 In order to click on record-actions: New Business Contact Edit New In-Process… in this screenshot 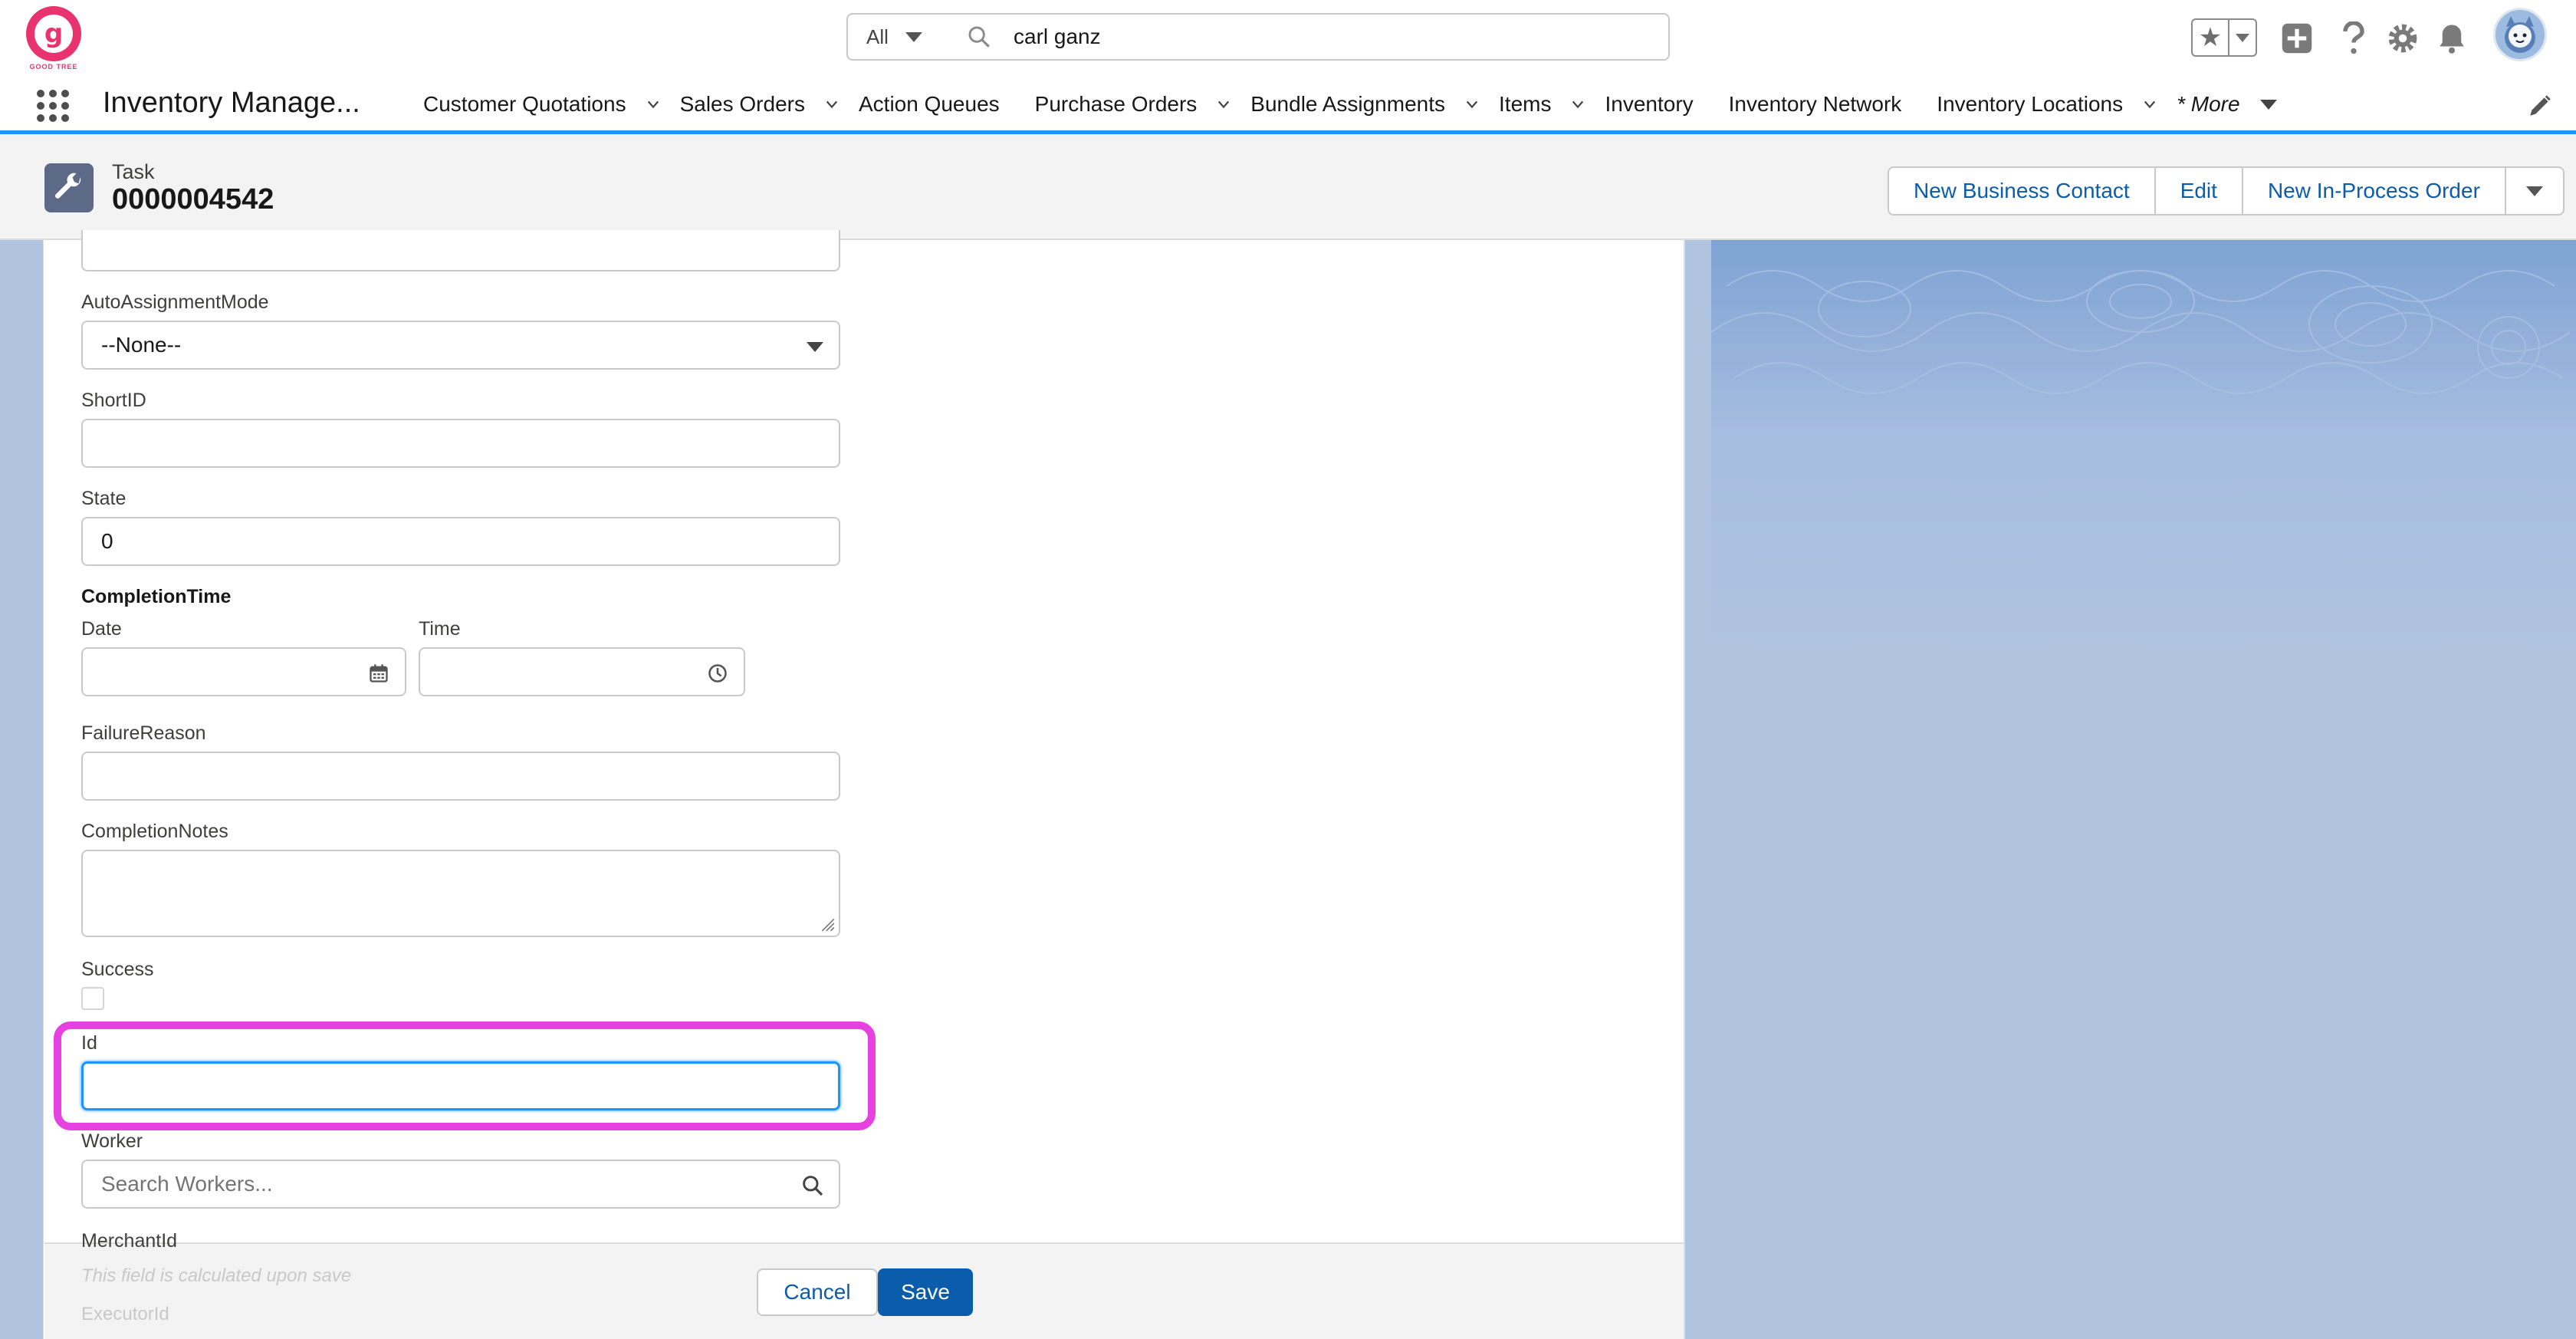, I will do `click(2226, 190)`.